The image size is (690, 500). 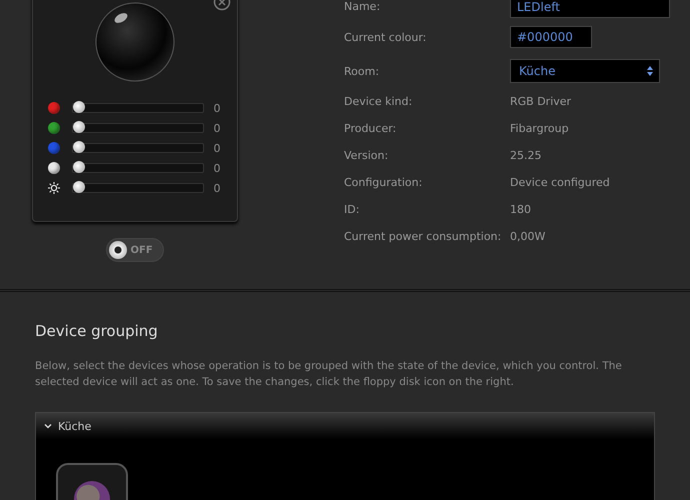 What do you see at coordinates (526, 155) in the screenshot?
I see `property-value: 25.25` at bounding box center [526, 155].